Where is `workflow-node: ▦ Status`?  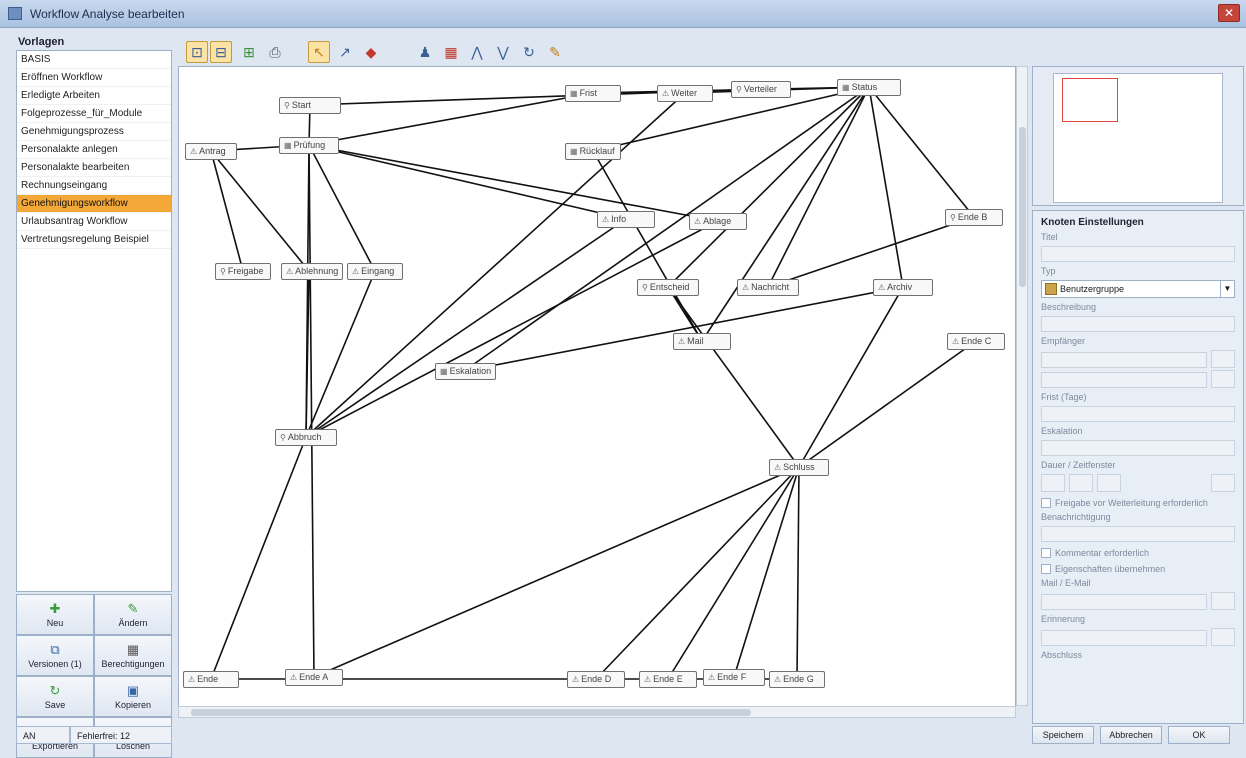 workflow-node: ▦ Status is located at coordinates (869, 87).